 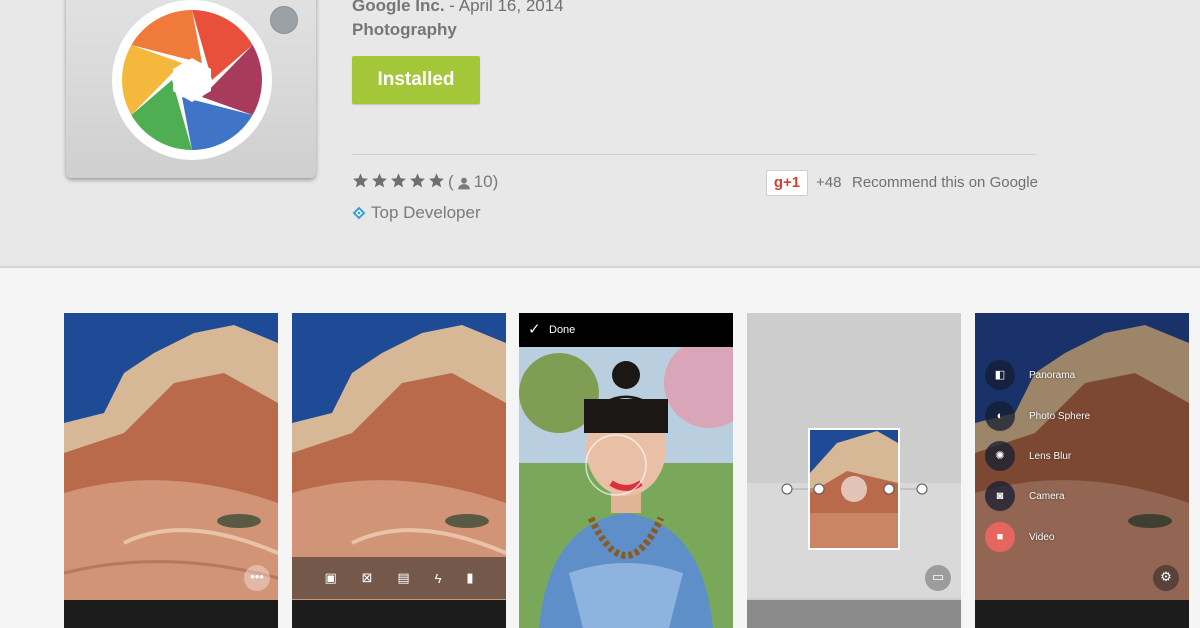 I want to click on done-bar: ✓ Done, so click(x=626, y=330).